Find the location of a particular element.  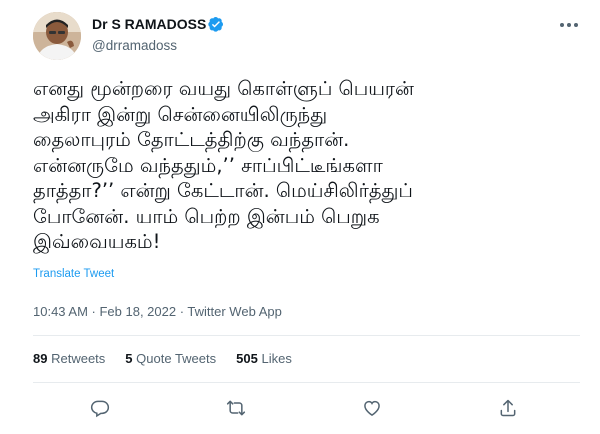

divider-top is located at coordinates (306, 335).